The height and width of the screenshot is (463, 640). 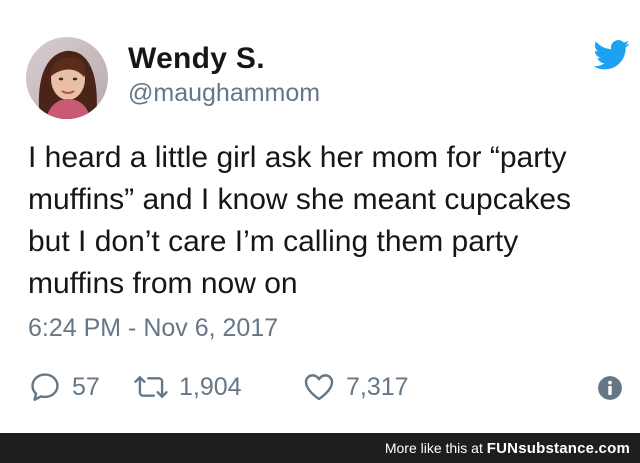 What do you see at coordinates (196, 59) in the screenshot?
I see `user-display-name: Wendy S.` at bounding box center [196, 59].